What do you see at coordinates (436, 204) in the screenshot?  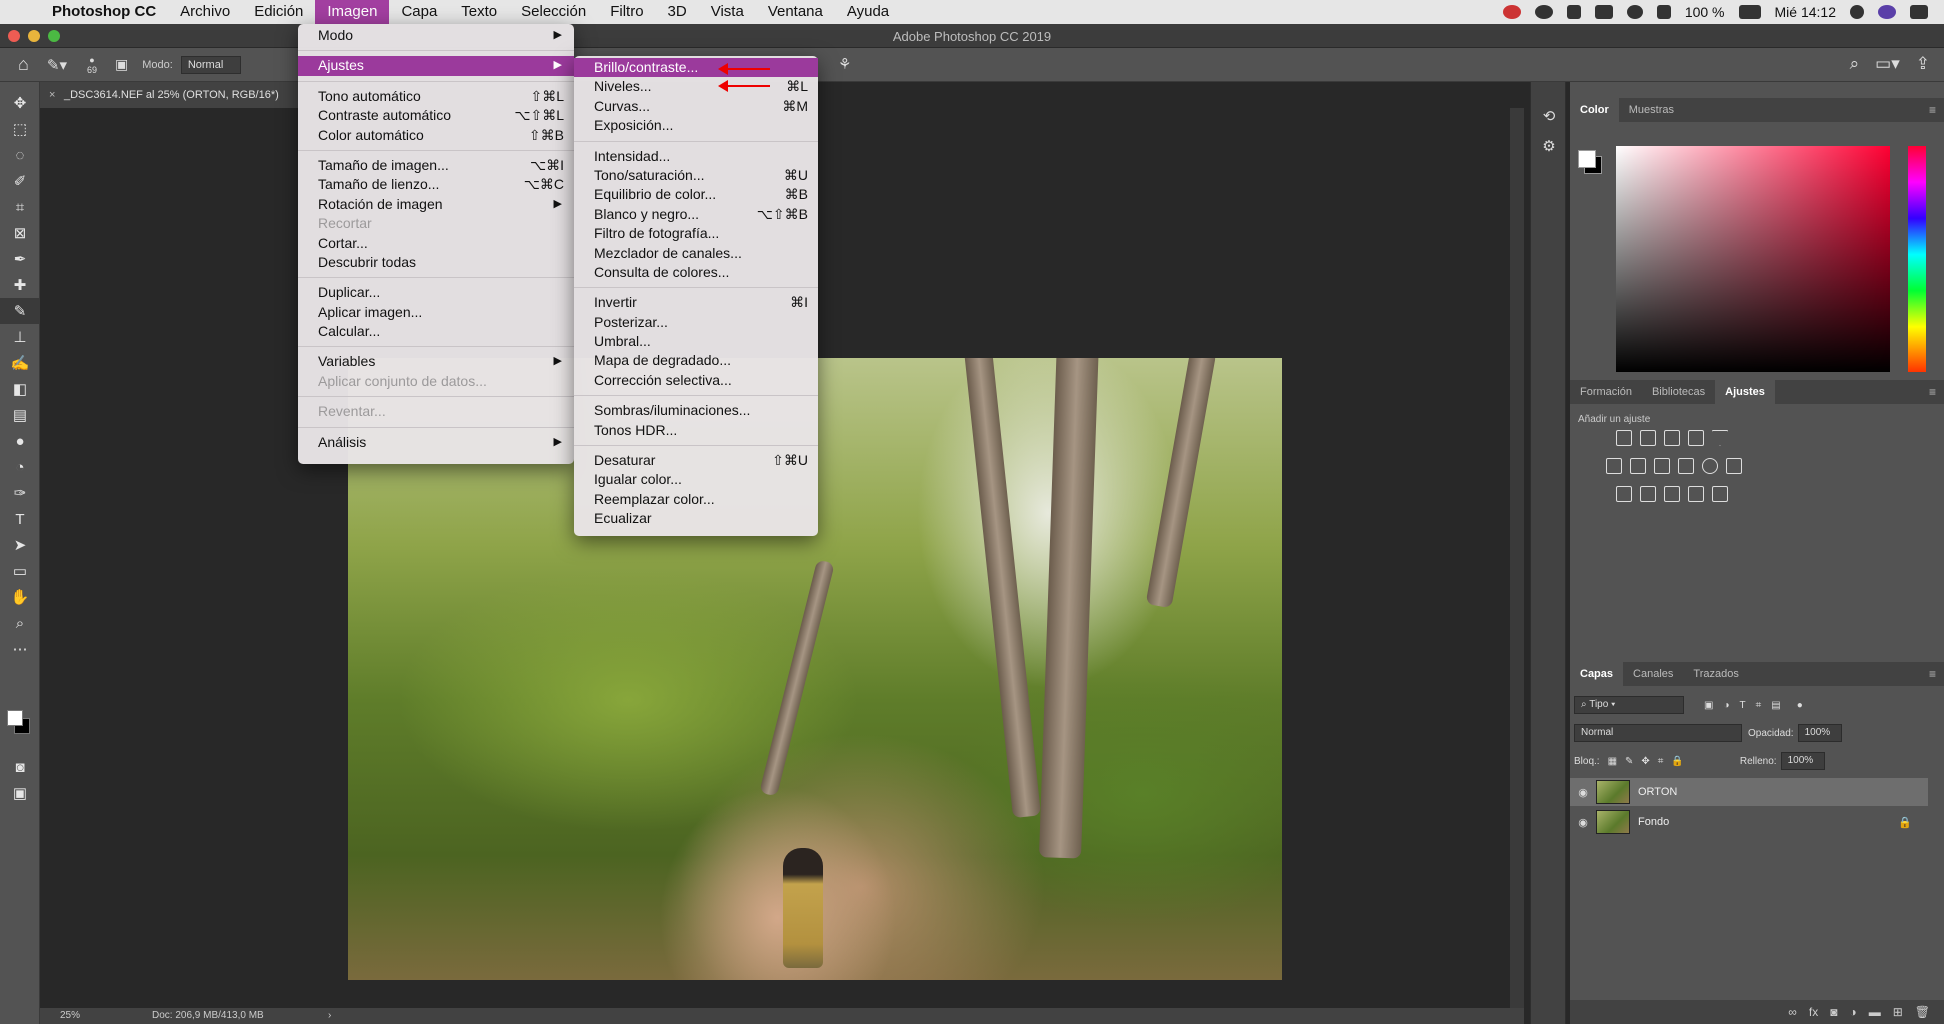 I see `menu-item-rotacion-de-imagen: Rotación de imagen ▶` at bounding box center [436, 204].